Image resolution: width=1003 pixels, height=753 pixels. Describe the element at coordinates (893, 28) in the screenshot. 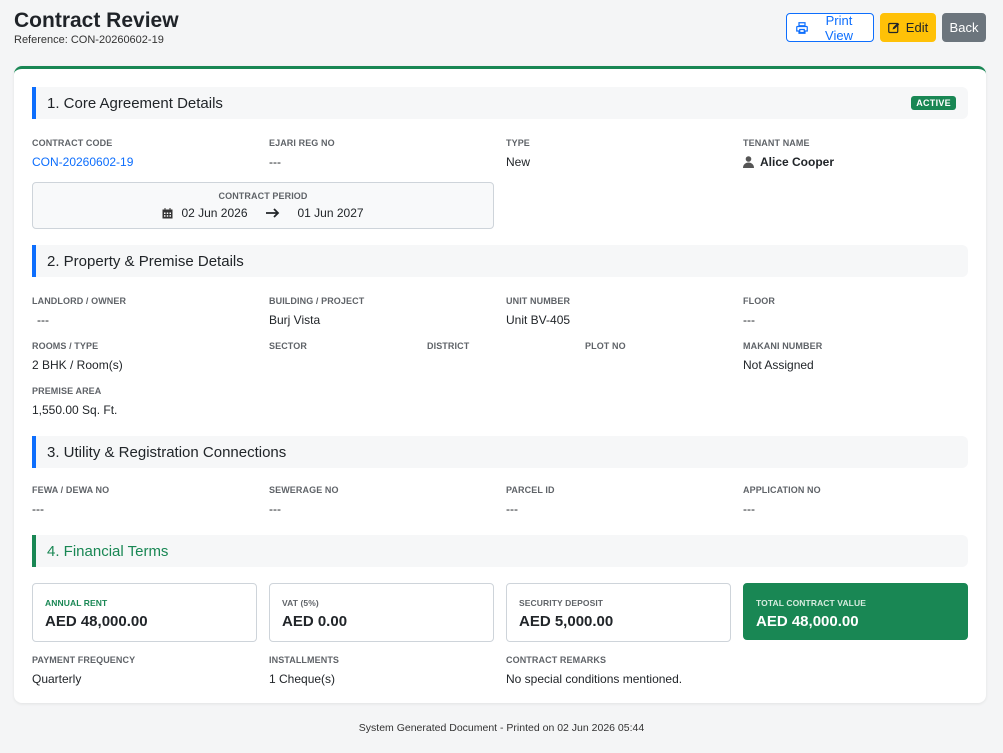

I see `edit-icon` at that location.